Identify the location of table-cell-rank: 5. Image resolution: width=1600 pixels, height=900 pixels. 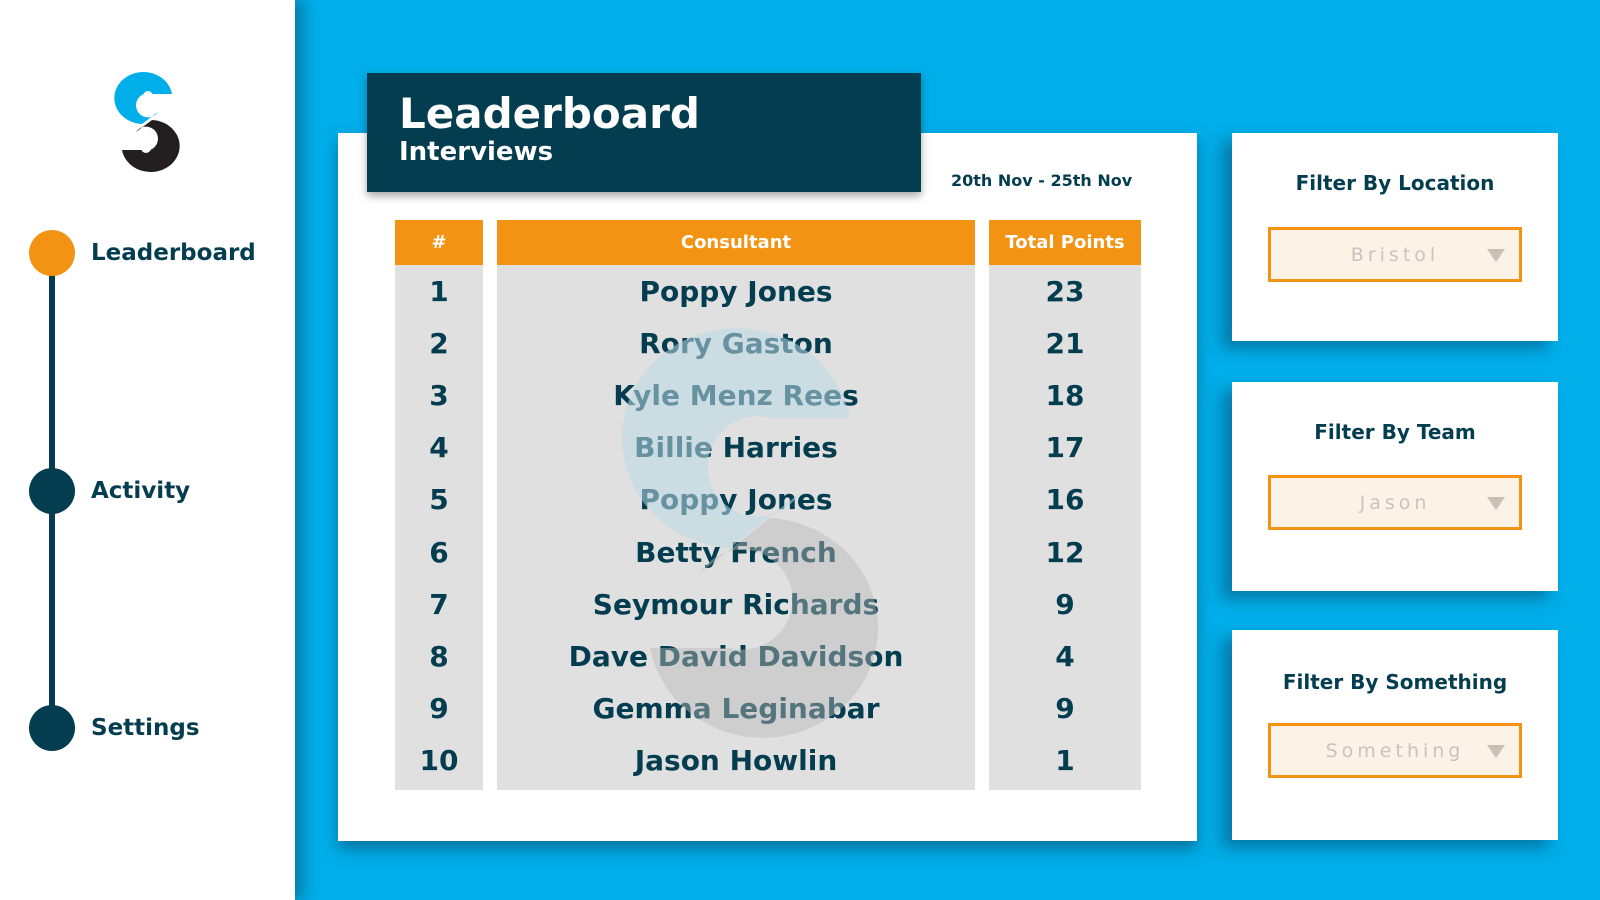
(439, 500).